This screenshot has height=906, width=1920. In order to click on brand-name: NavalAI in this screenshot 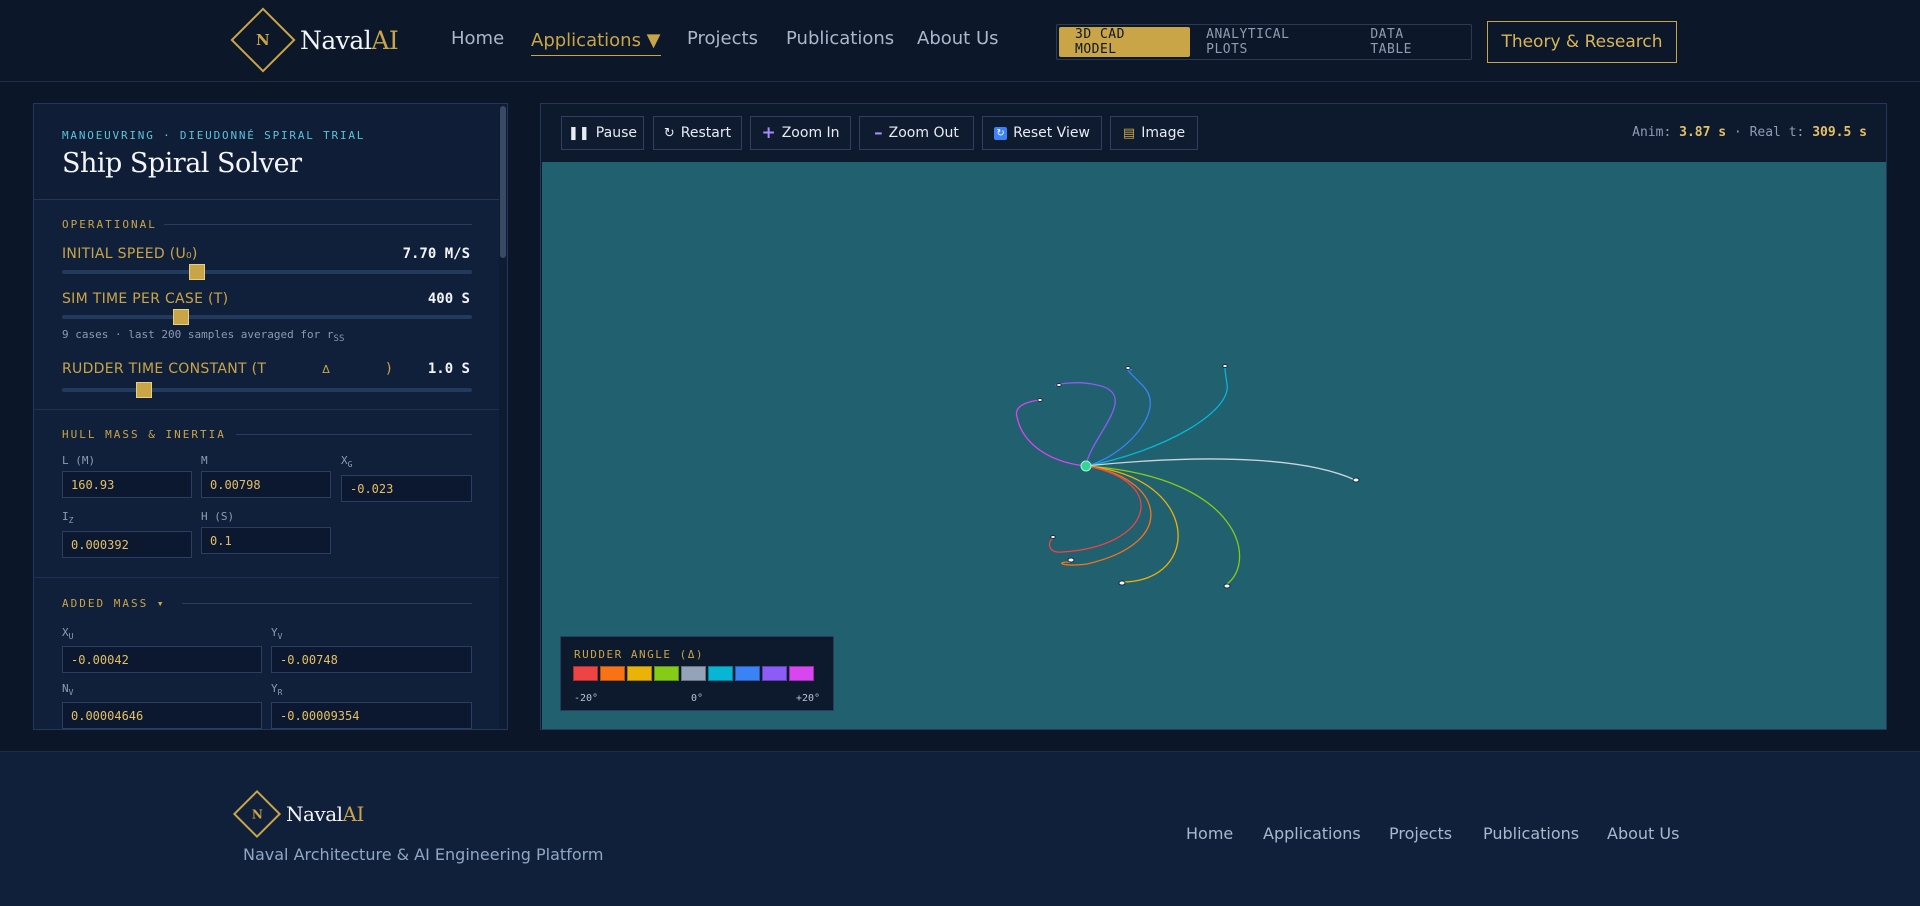, I will do `click(349, 40)`.